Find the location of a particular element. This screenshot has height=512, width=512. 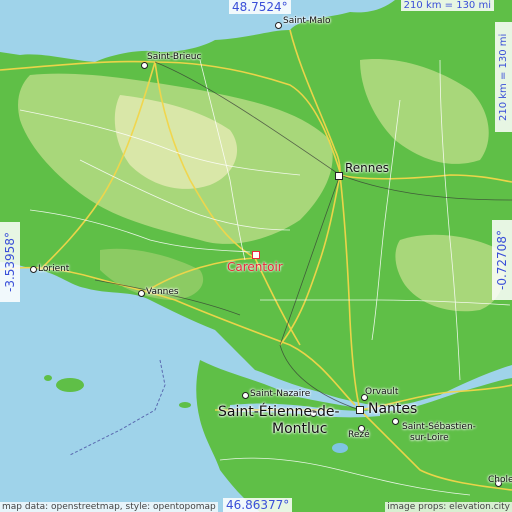

city-label-saint-brieuc: Saint-Brieuc is located at coordinates (174, 57).